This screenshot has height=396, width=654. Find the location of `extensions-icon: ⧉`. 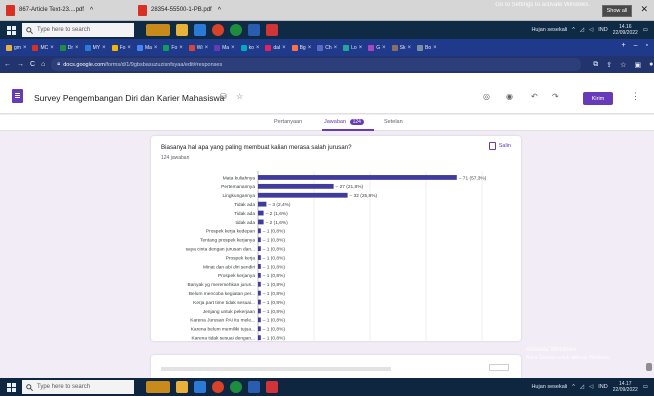

extensions-icon: ⧉ is located at coordinates (595, 65).